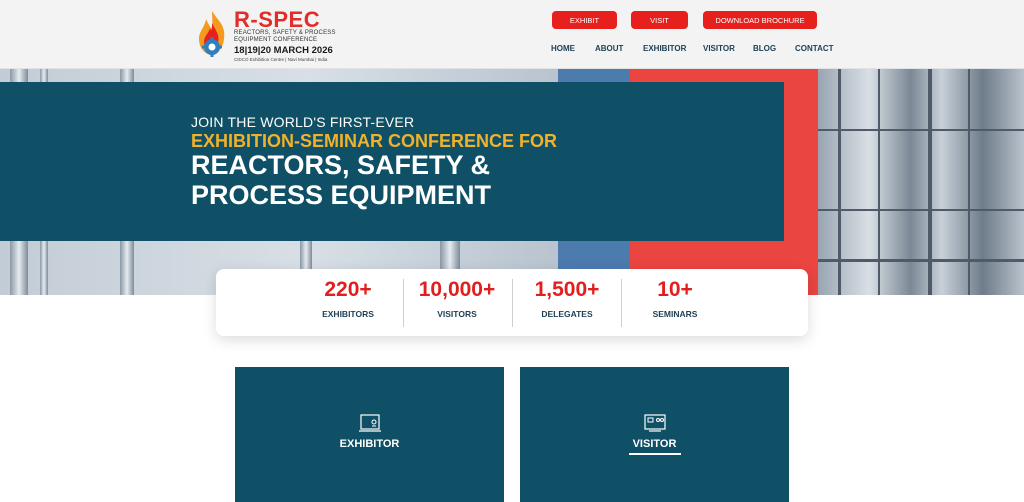  I want to click on hero-line-3: REACTORS, SAFETY &, so click(341, 165).